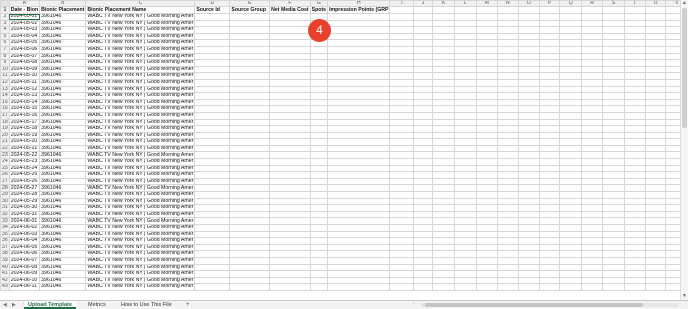  Describe the element at coordinates (24, 102) in the screenshot. I see `cell: 2024-05-14` at that location.